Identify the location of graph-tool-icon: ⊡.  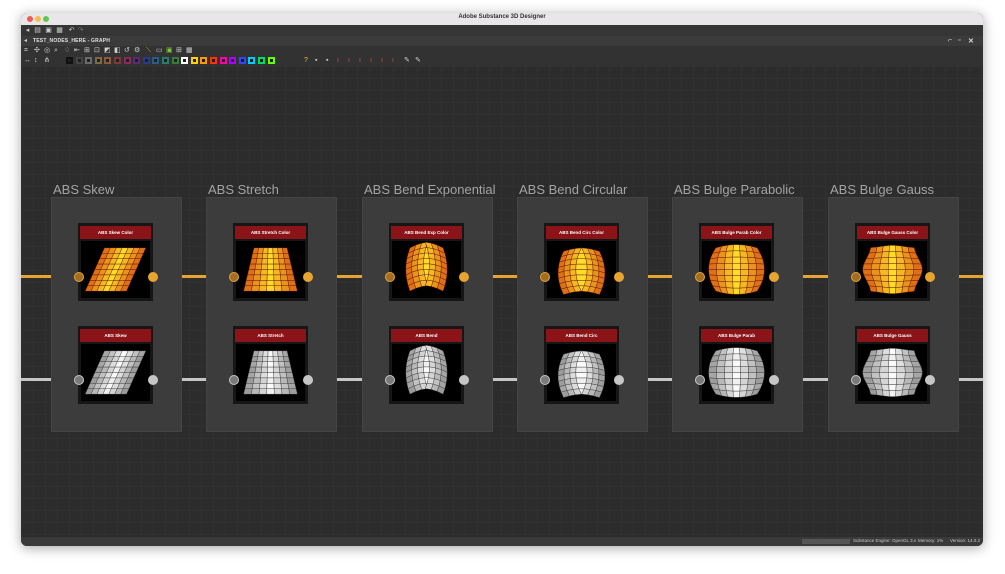
(97, 50).